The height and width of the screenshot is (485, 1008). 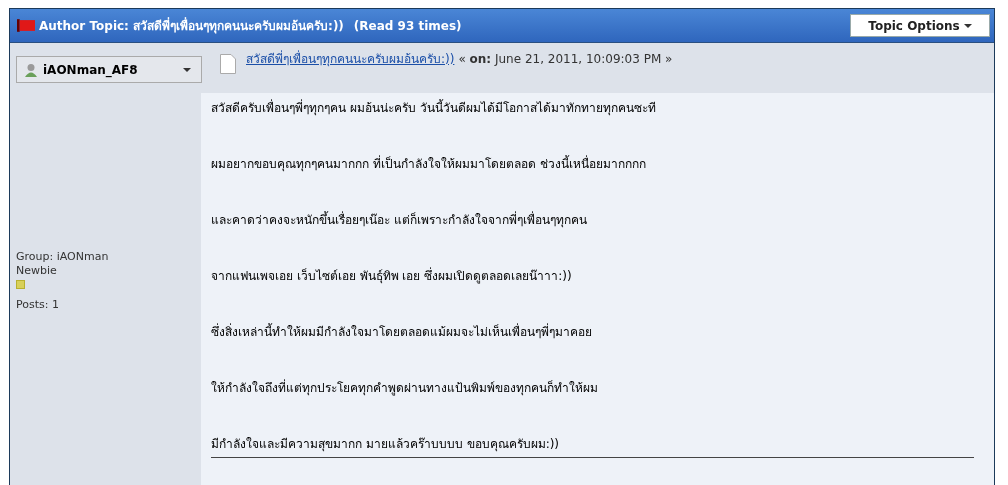 What do you see at coordinates (402, 331) in the screenshot?
I see `post-text: ซึ่งสิ่งเหล่านี้ทำให้ผมมีกำลังใจมาโดยตลอดแม้ผมจะไม่เห็นเพื่อนๆพี่ๆมาคอย` at bounding box center [402, 331].